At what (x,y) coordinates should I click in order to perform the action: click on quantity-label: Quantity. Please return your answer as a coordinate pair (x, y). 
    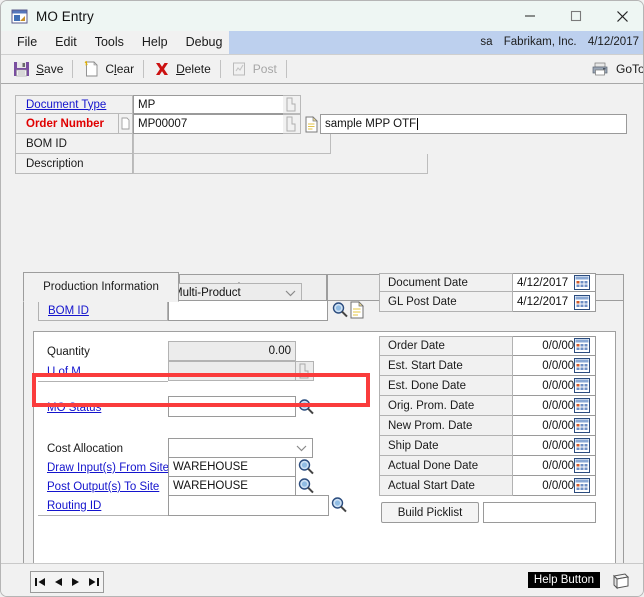
    Looking at the image, I should click on (68, 352).